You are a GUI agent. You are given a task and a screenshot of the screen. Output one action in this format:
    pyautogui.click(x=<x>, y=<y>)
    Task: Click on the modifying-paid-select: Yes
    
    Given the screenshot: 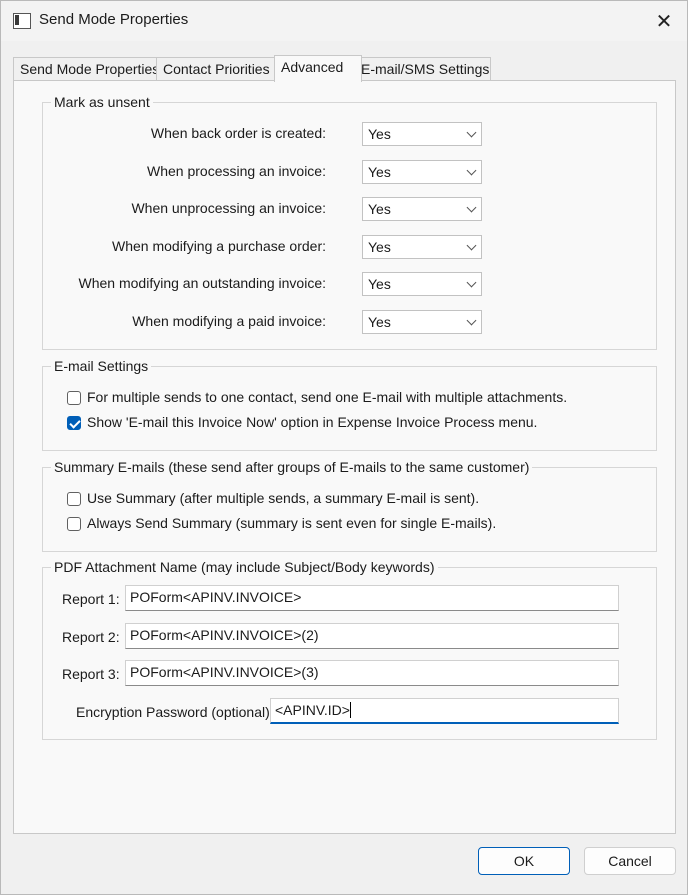 What is the action you would take?
    pyautogui.click(x=422, y=322)
    